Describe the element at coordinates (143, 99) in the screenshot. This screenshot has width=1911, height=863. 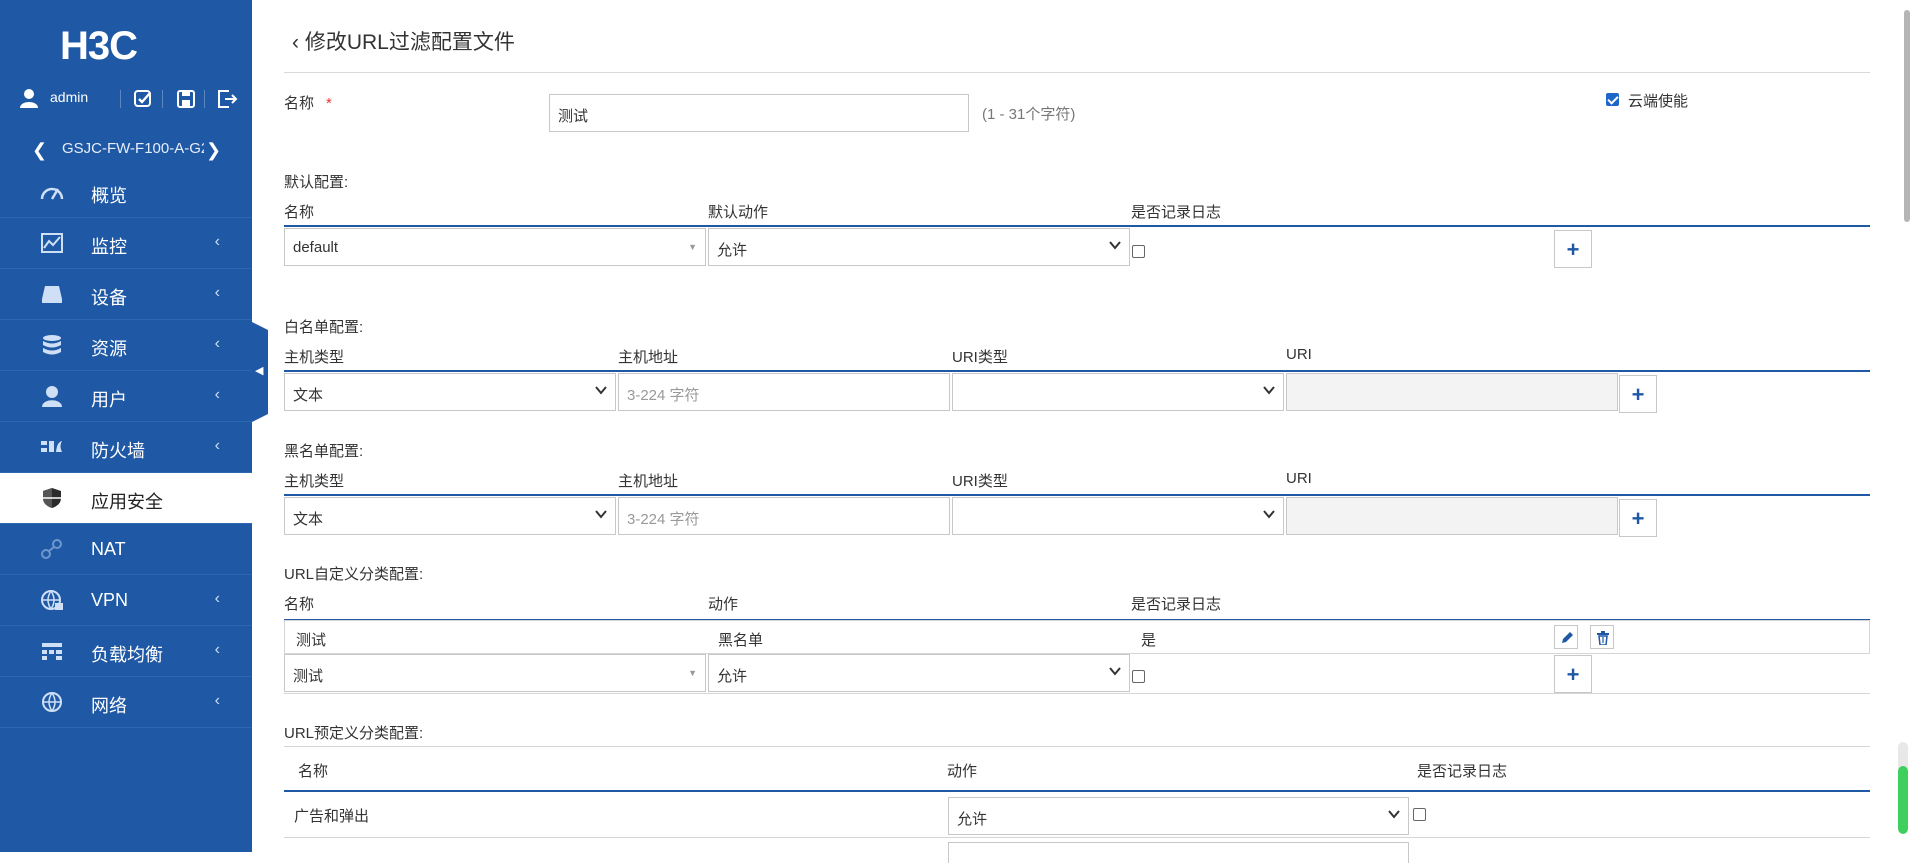
I see `save-config-icon` at that location.